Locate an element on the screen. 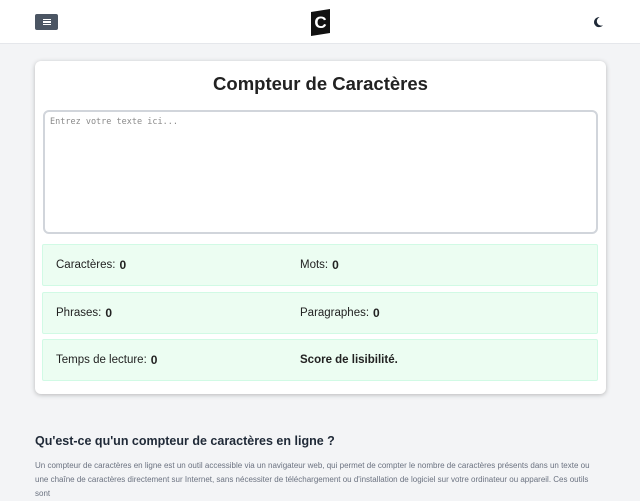 This screenshot has width=640, height=501. words-stat: Mots: 0 is located at coordinates (319, 265).